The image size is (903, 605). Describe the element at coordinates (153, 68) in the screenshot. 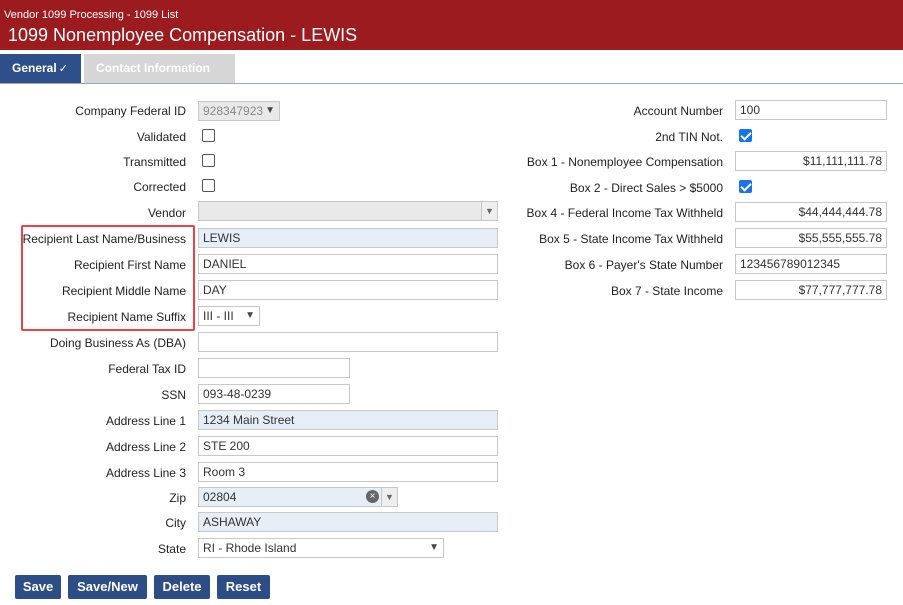

I see `tab-contact-label: Contact Information` at that location.